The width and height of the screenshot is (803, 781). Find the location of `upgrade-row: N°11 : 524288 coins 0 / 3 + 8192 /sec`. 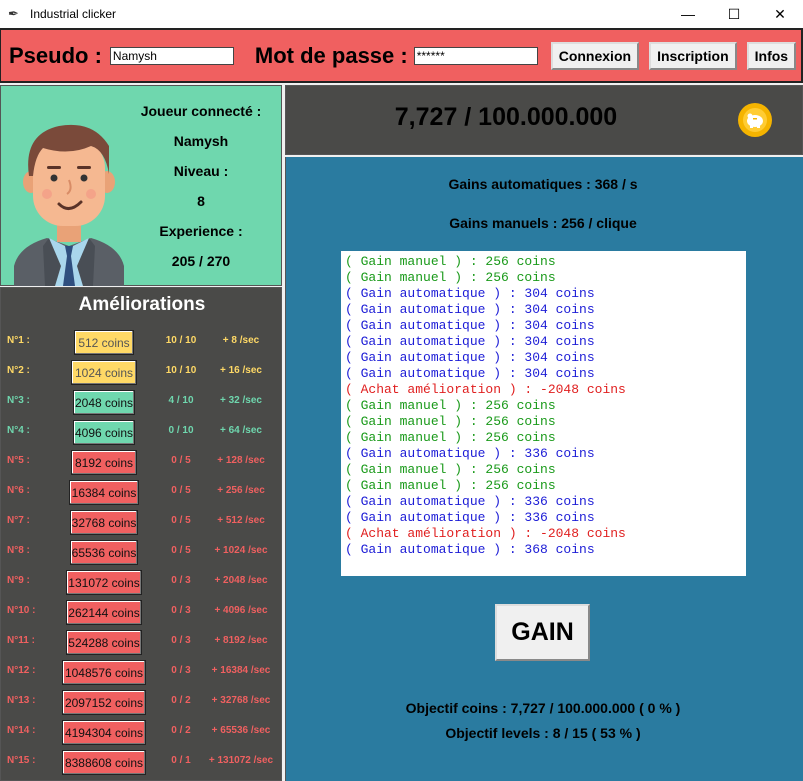

upgrade-row: N°11 : 524288 coins 0 / 3 + 8192 /sec is located at coordinates (142, 643).